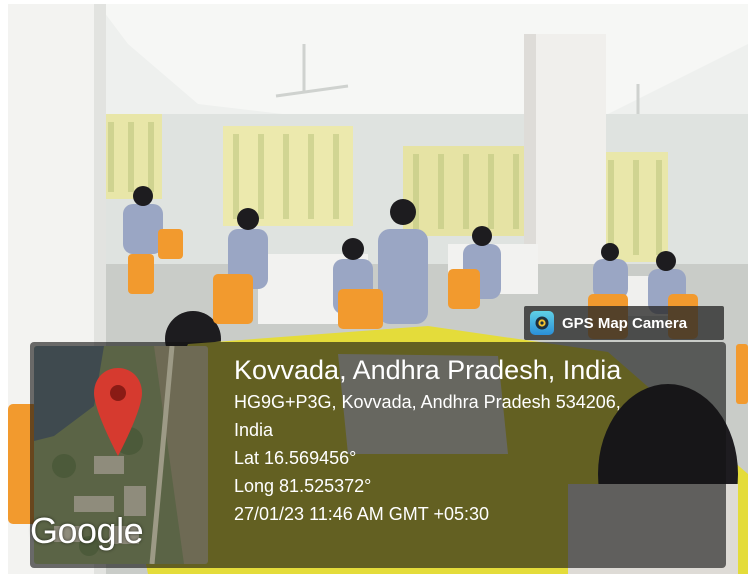  What do you see at coordinates (118, 414) in the screenshot?
I see `map-pin-icon` at bounding box center [118, 414].